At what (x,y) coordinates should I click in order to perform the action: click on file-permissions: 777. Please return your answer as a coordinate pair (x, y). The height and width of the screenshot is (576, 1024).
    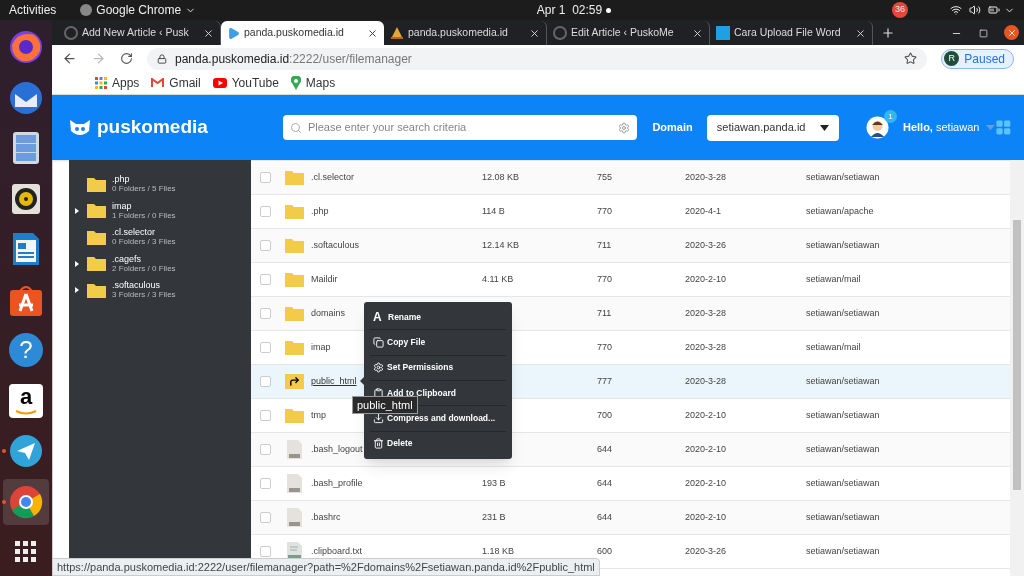
    Looking at the image, I should click on (605, 381).